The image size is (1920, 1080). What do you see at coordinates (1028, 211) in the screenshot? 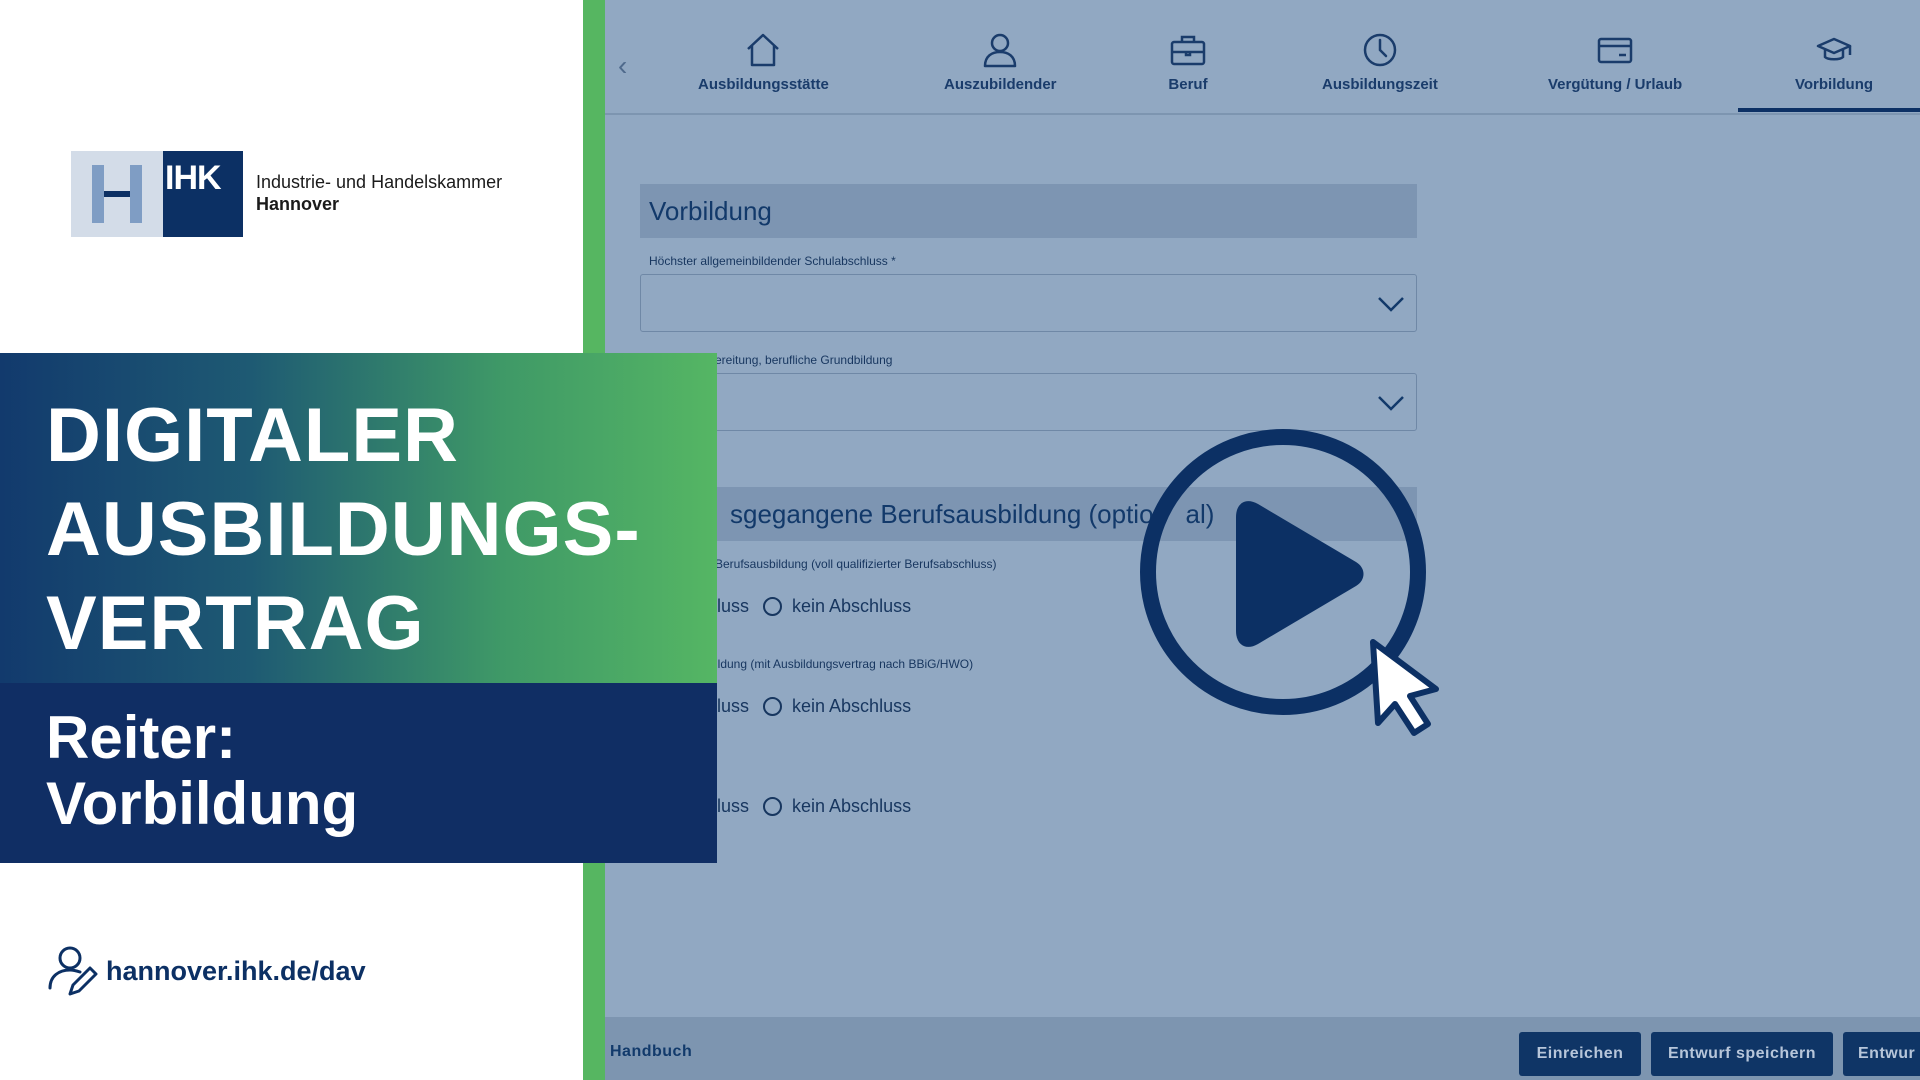
I see `section-vorbildung-heading: Vorbildung` at bounding box center [1028, 211].